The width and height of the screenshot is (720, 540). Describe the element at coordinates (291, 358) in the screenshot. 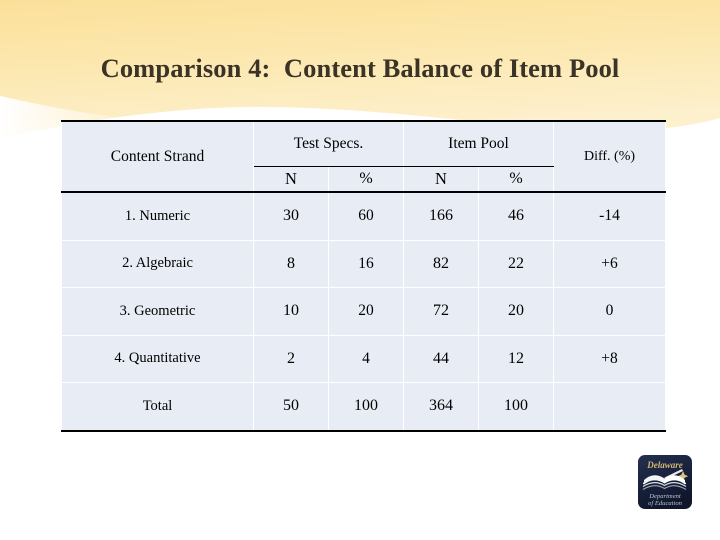

I see `row-spec-n: 2` at that location.